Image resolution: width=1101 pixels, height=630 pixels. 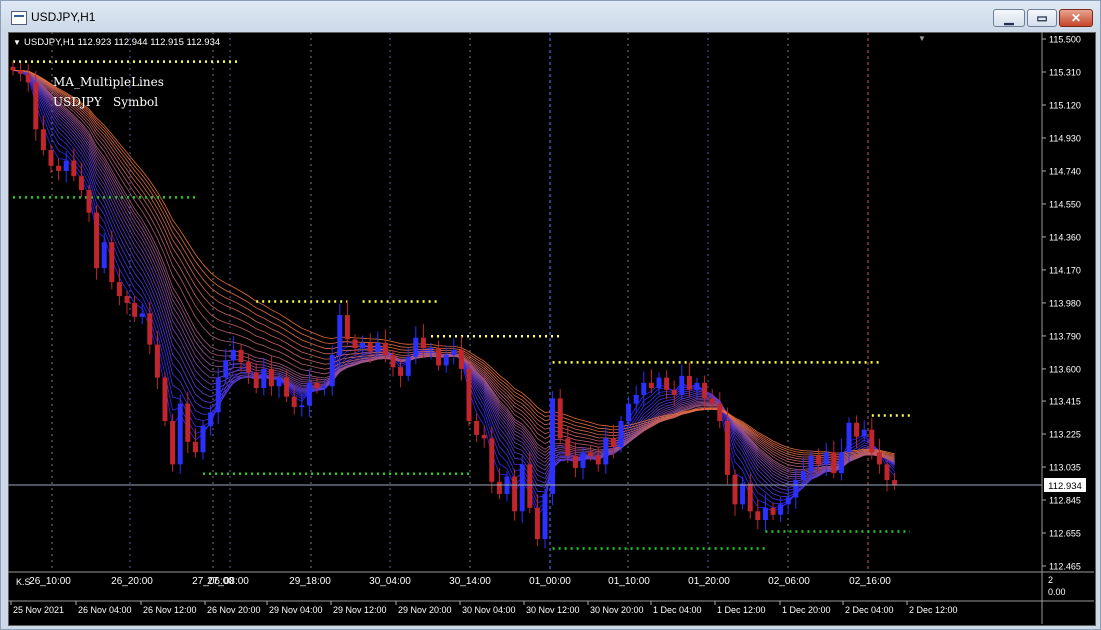 What do you see at coordinates (360, 610) in the screenshot?
I see `time-tick-label: 29 Nov 12:00` at bounding box center [360, 610].